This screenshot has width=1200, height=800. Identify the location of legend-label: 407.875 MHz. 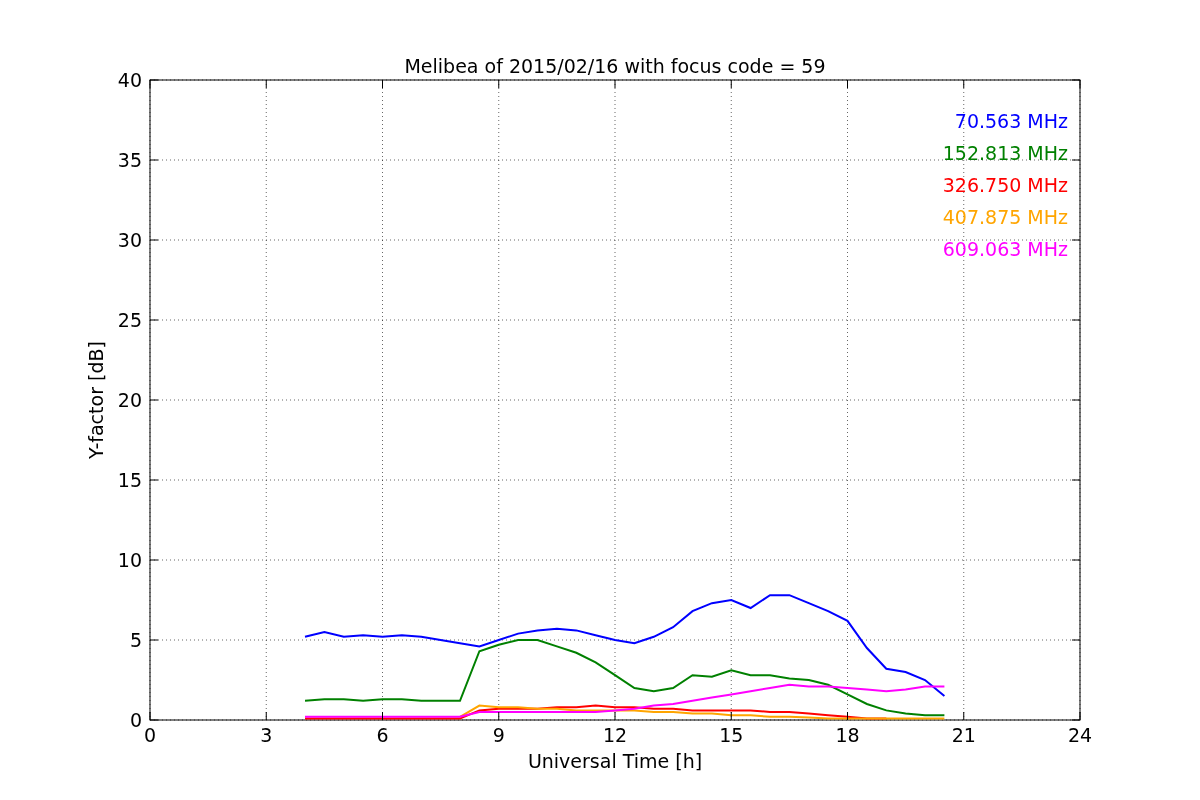
(1005, 217).